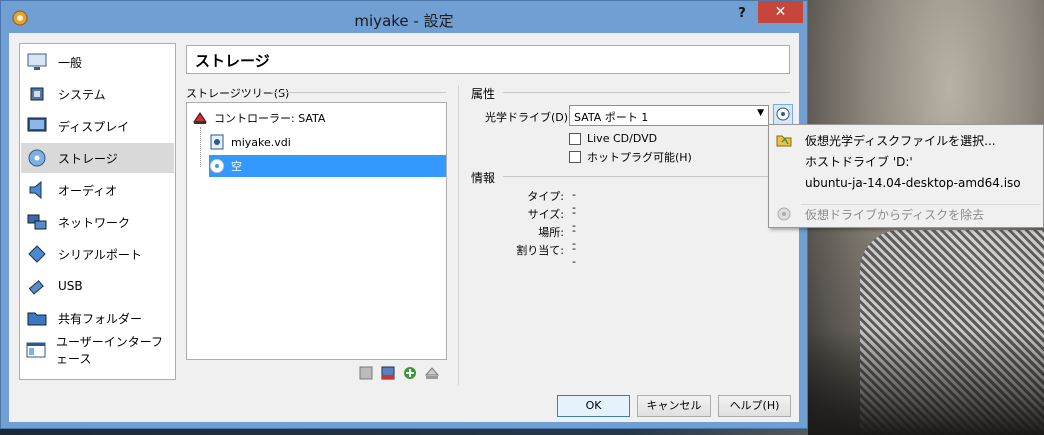  Describe the element at coordinates (574, 255) in the screenshot. I see `info-value: --` at that location.